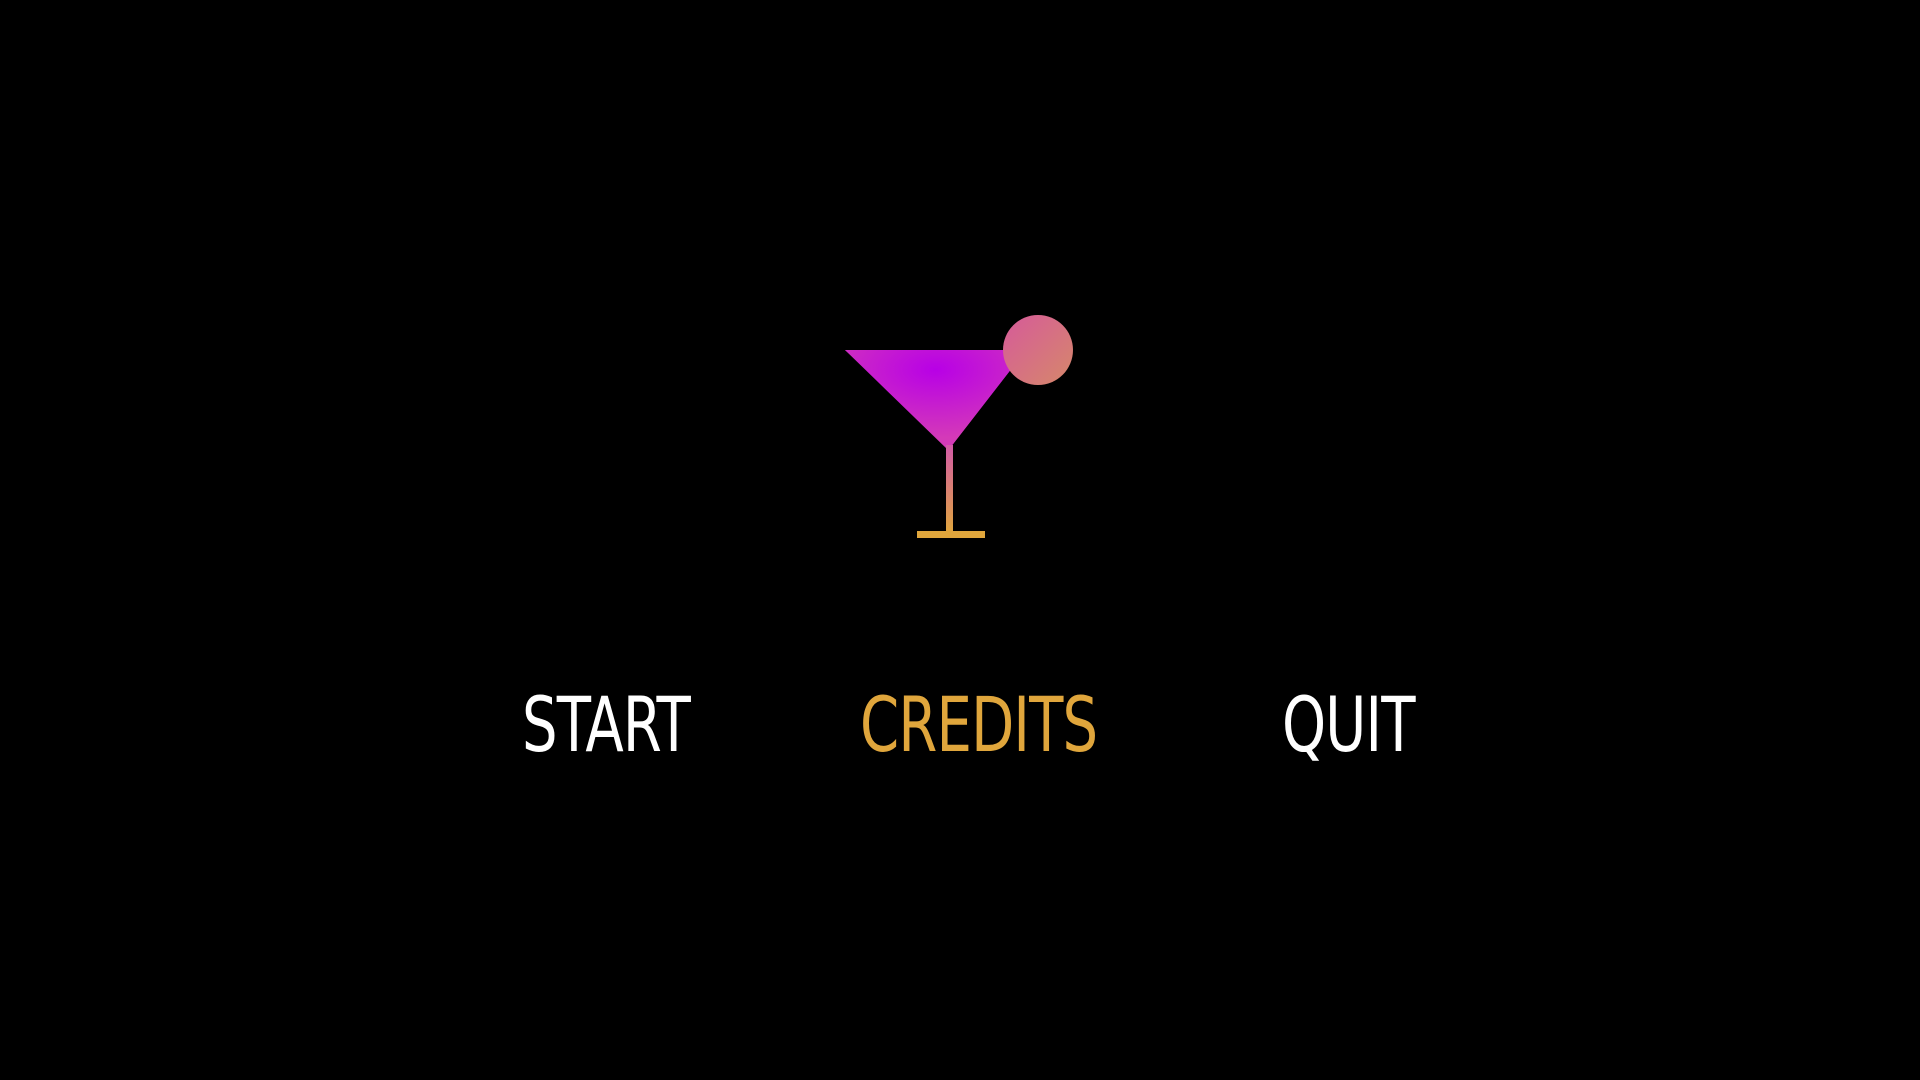  Describe the element at coordinates (606, 725) in the screenshot. I see `start-menu-option: START` at that location.